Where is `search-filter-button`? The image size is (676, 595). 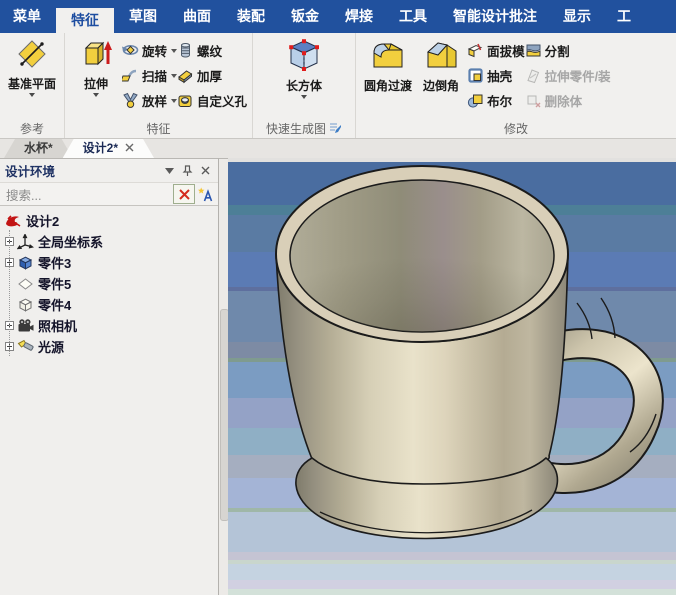 search-filter-button is located at coordinates (205, 194).